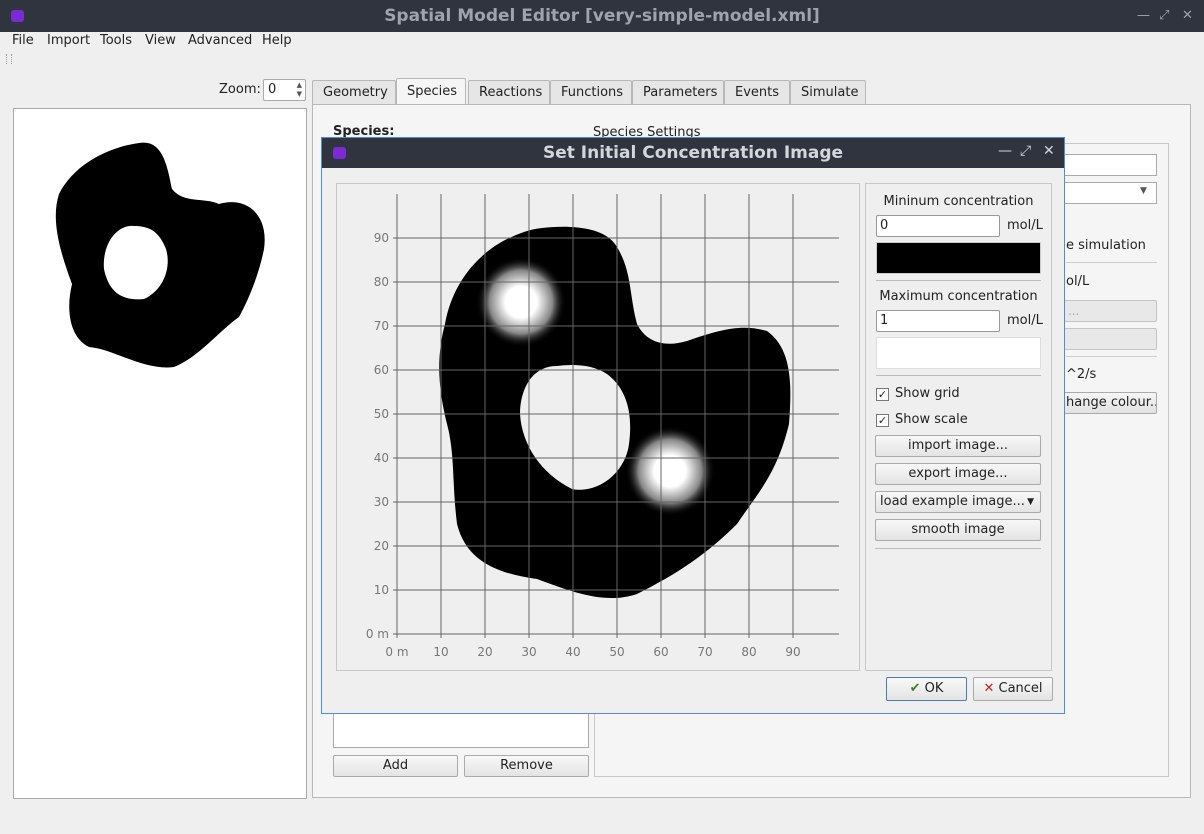  What do you see at coordinates (602, 42) in the screenshot?
I see `menu-bar` at bounding box center [602, 42].